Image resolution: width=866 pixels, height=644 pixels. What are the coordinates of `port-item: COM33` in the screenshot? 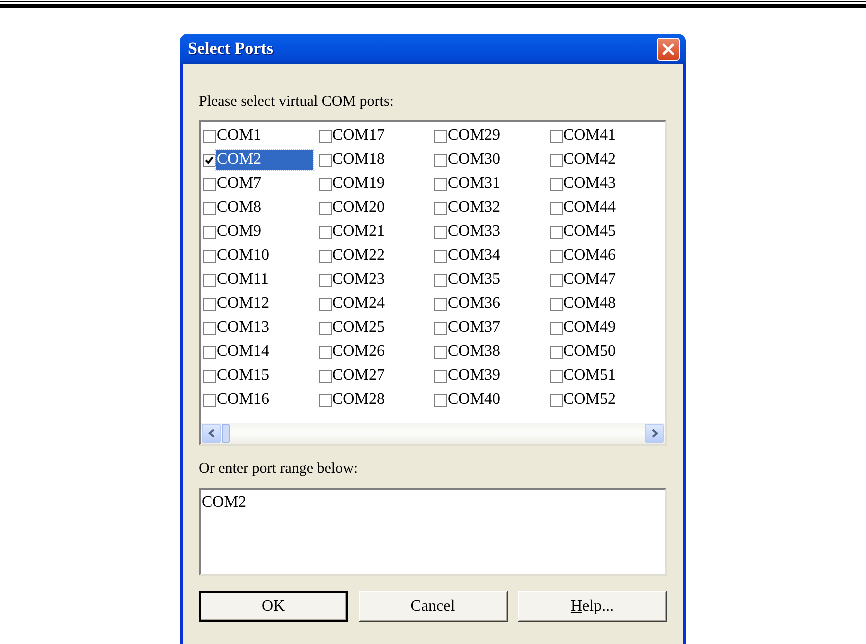 It's located at (474, 232).